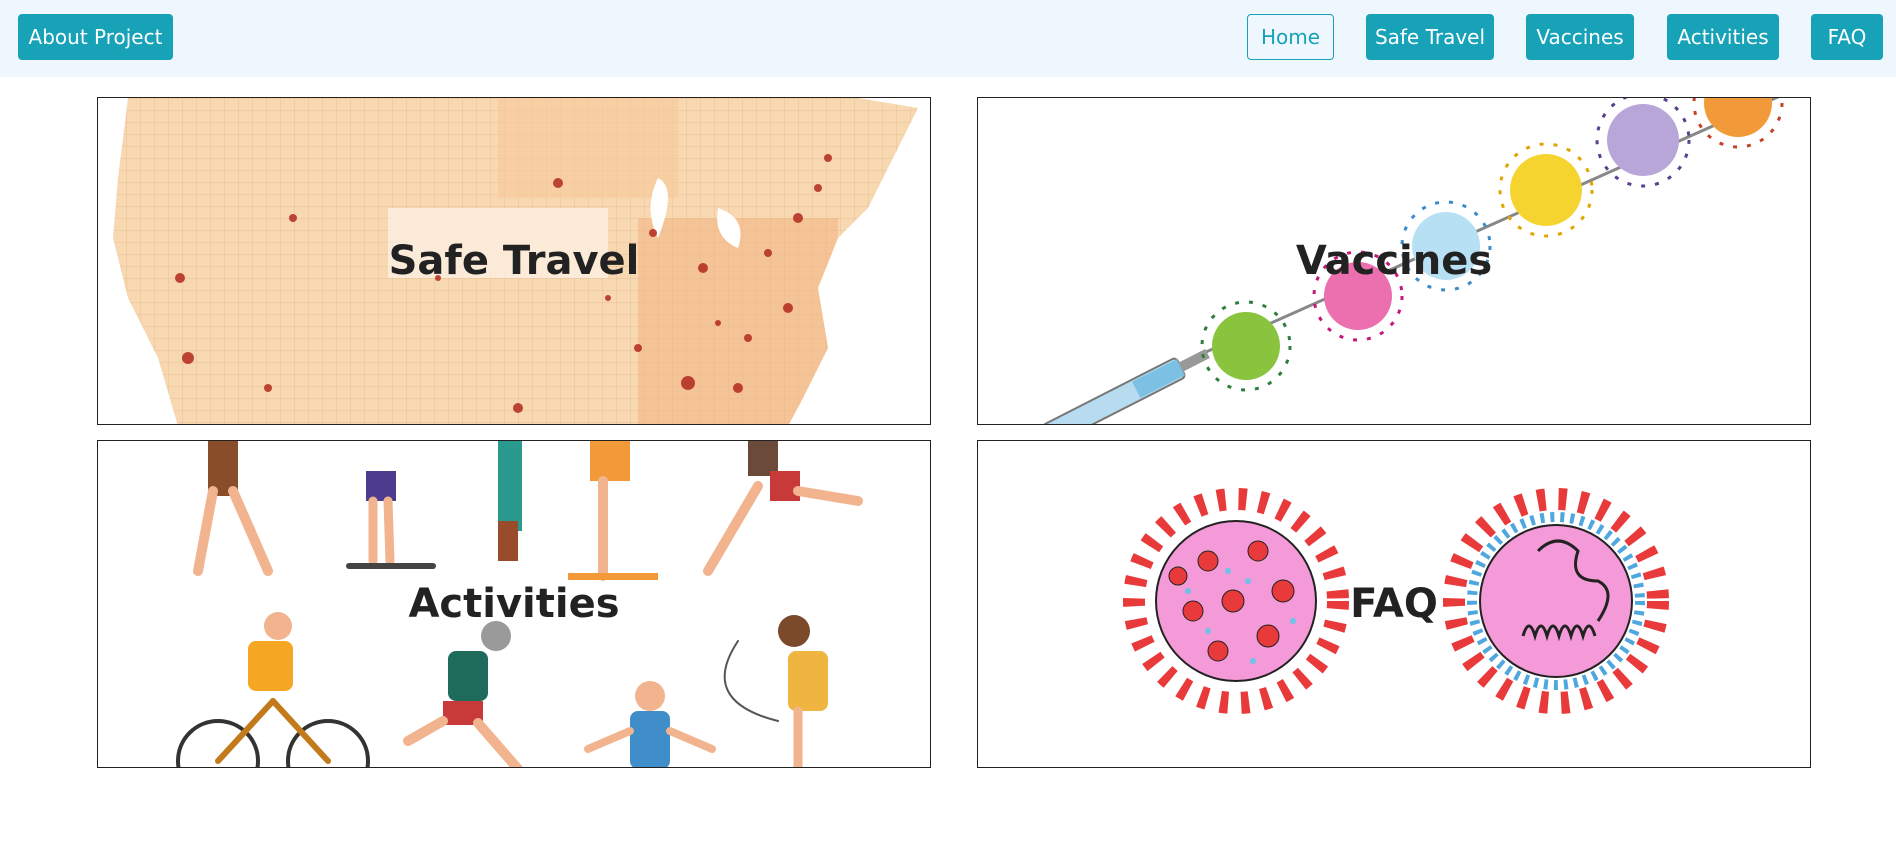 The height and width of the screenshot is (852, 1896). Describe the element at coordinates (519, 604) in the screenshot. I see `people-exercising-image` at that location.